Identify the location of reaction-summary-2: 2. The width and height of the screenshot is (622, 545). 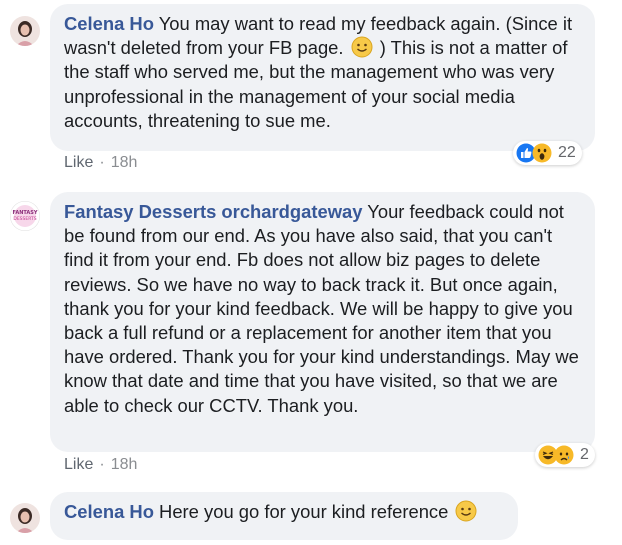
(565, 455).